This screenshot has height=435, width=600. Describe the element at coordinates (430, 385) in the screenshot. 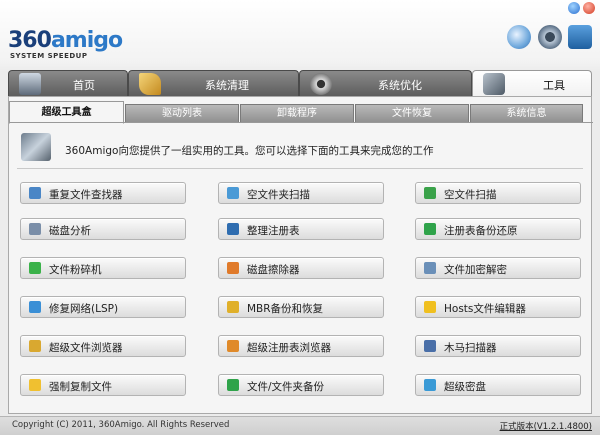

I see `chat-icon` at that location.